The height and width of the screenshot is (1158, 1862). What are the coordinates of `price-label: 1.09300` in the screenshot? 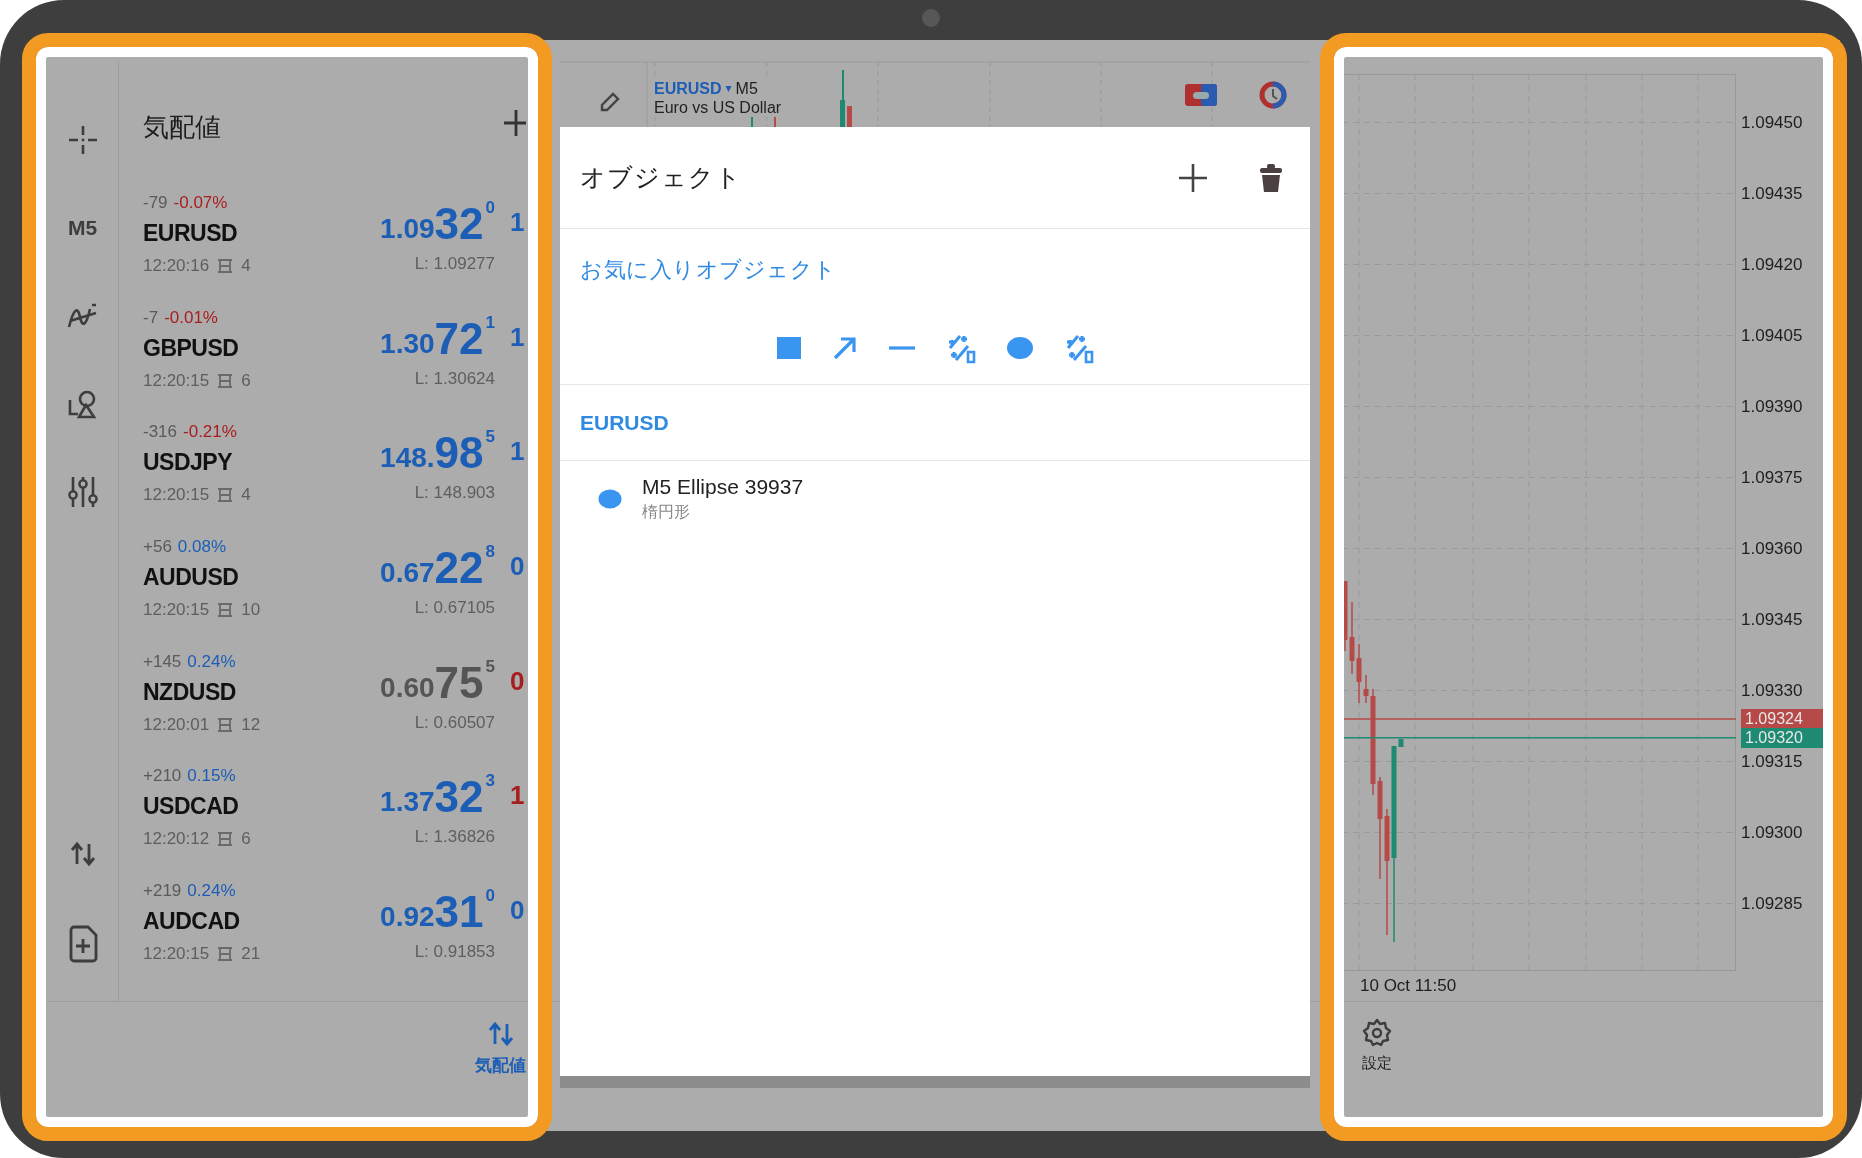 It's located at (1772, 832).